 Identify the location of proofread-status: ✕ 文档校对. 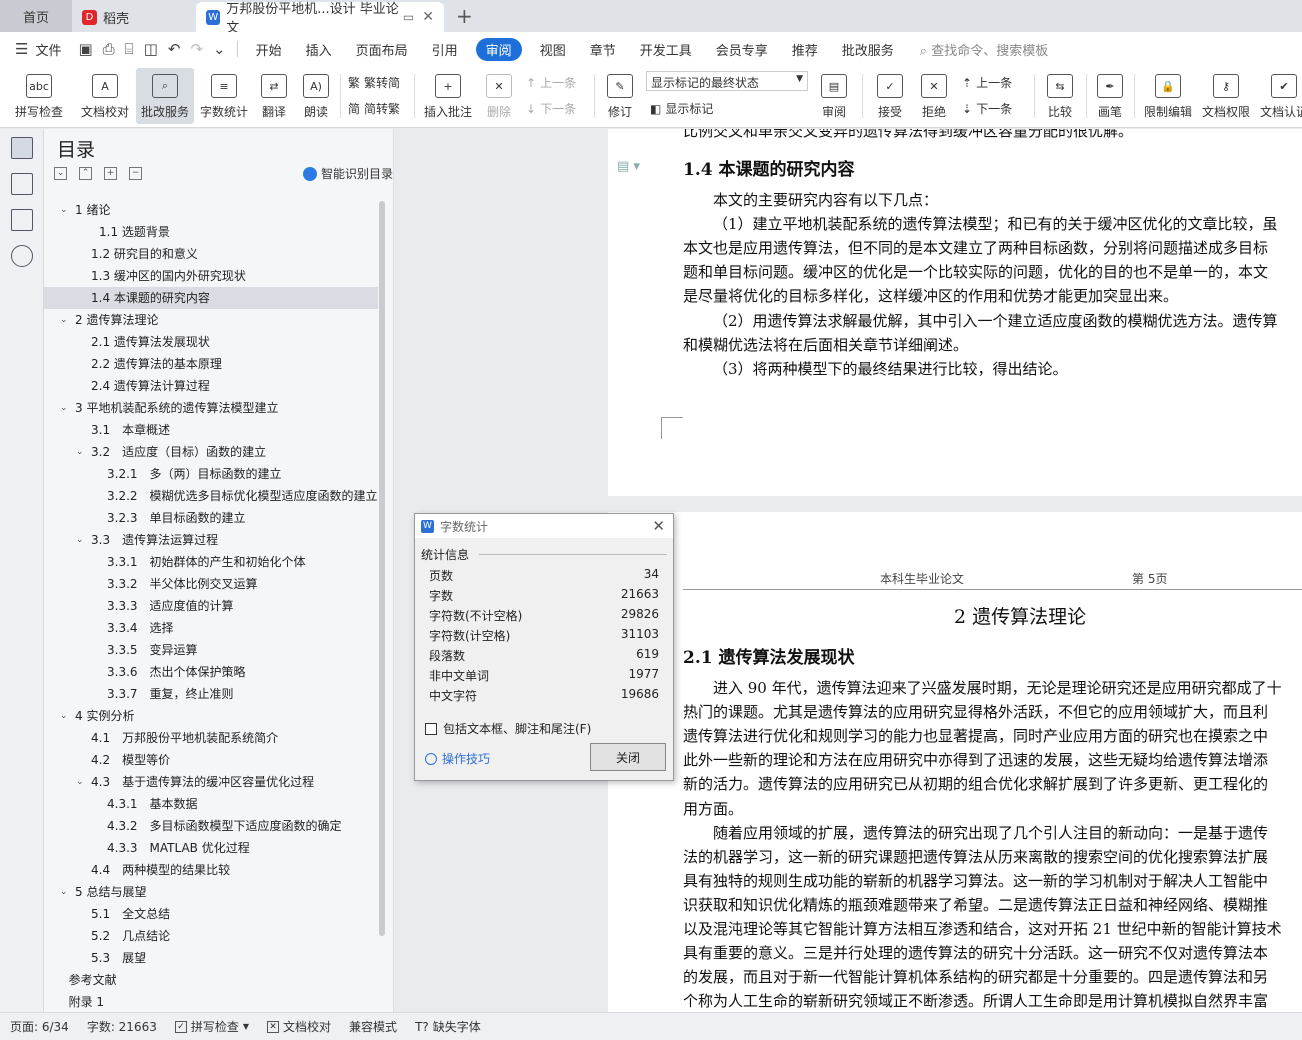
(299, 1026).